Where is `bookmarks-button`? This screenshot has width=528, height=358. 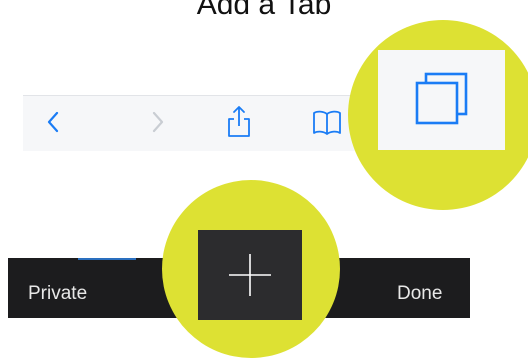 bookmarks-button is located at coordinates (327, 122).